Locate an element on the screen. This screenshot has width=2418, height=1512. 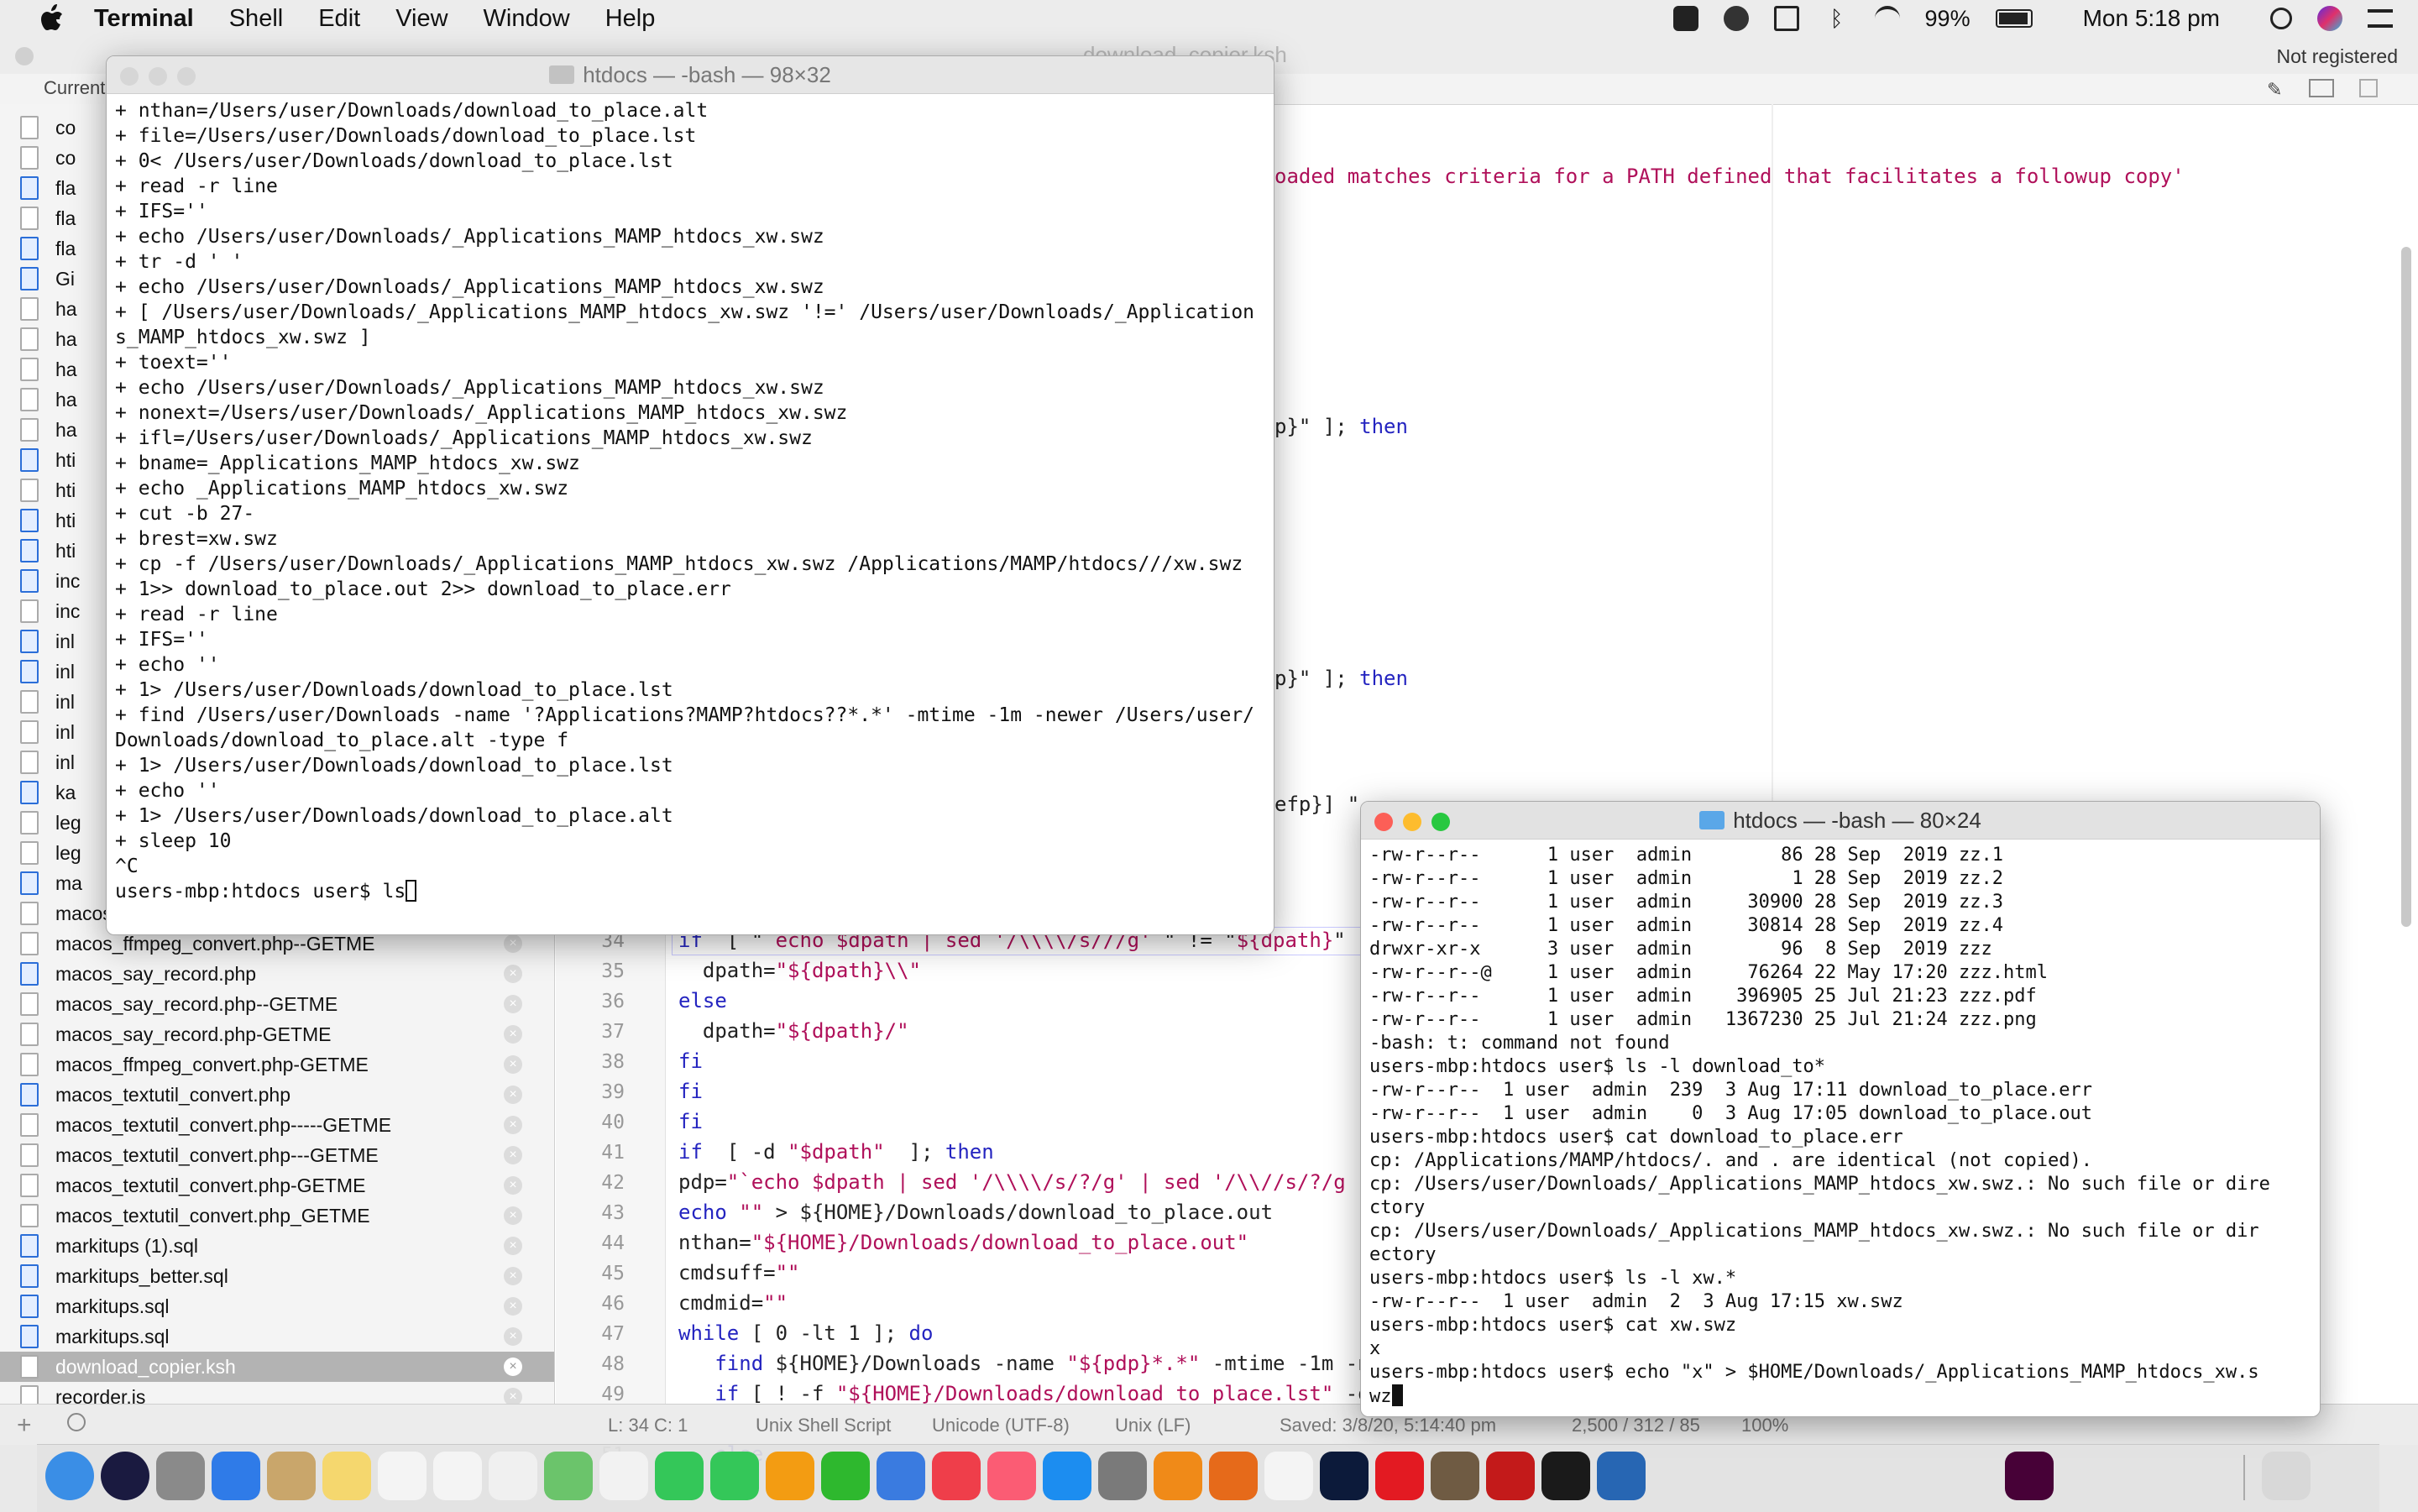
code-line: dpath="${dpath}/" is located at coordinates (793, 1031).